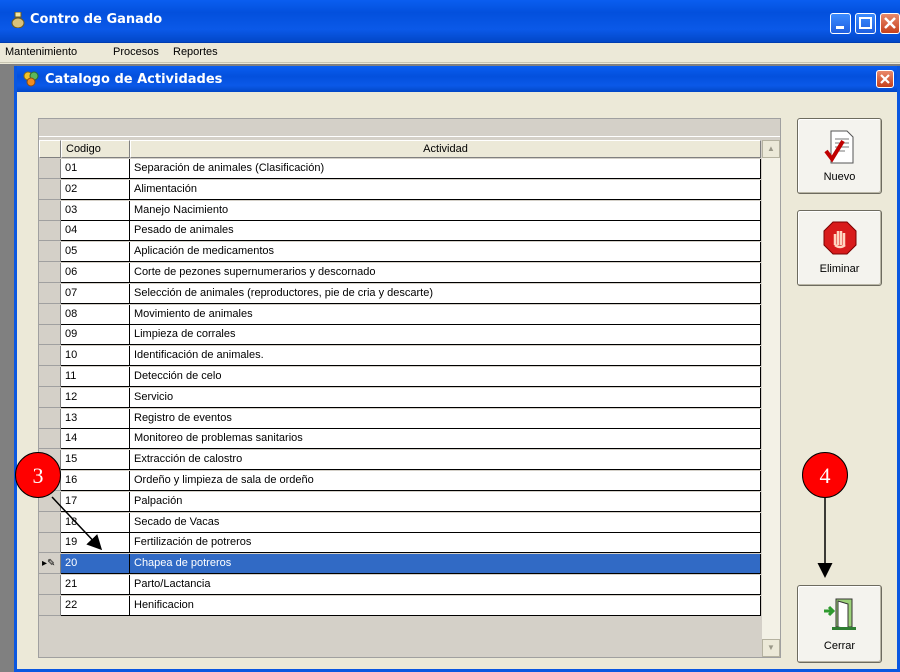 The height and width of the screenshot is (672, 900). I want to click on table-row: 03 Manejo Nacimiento, so click(400, 210).